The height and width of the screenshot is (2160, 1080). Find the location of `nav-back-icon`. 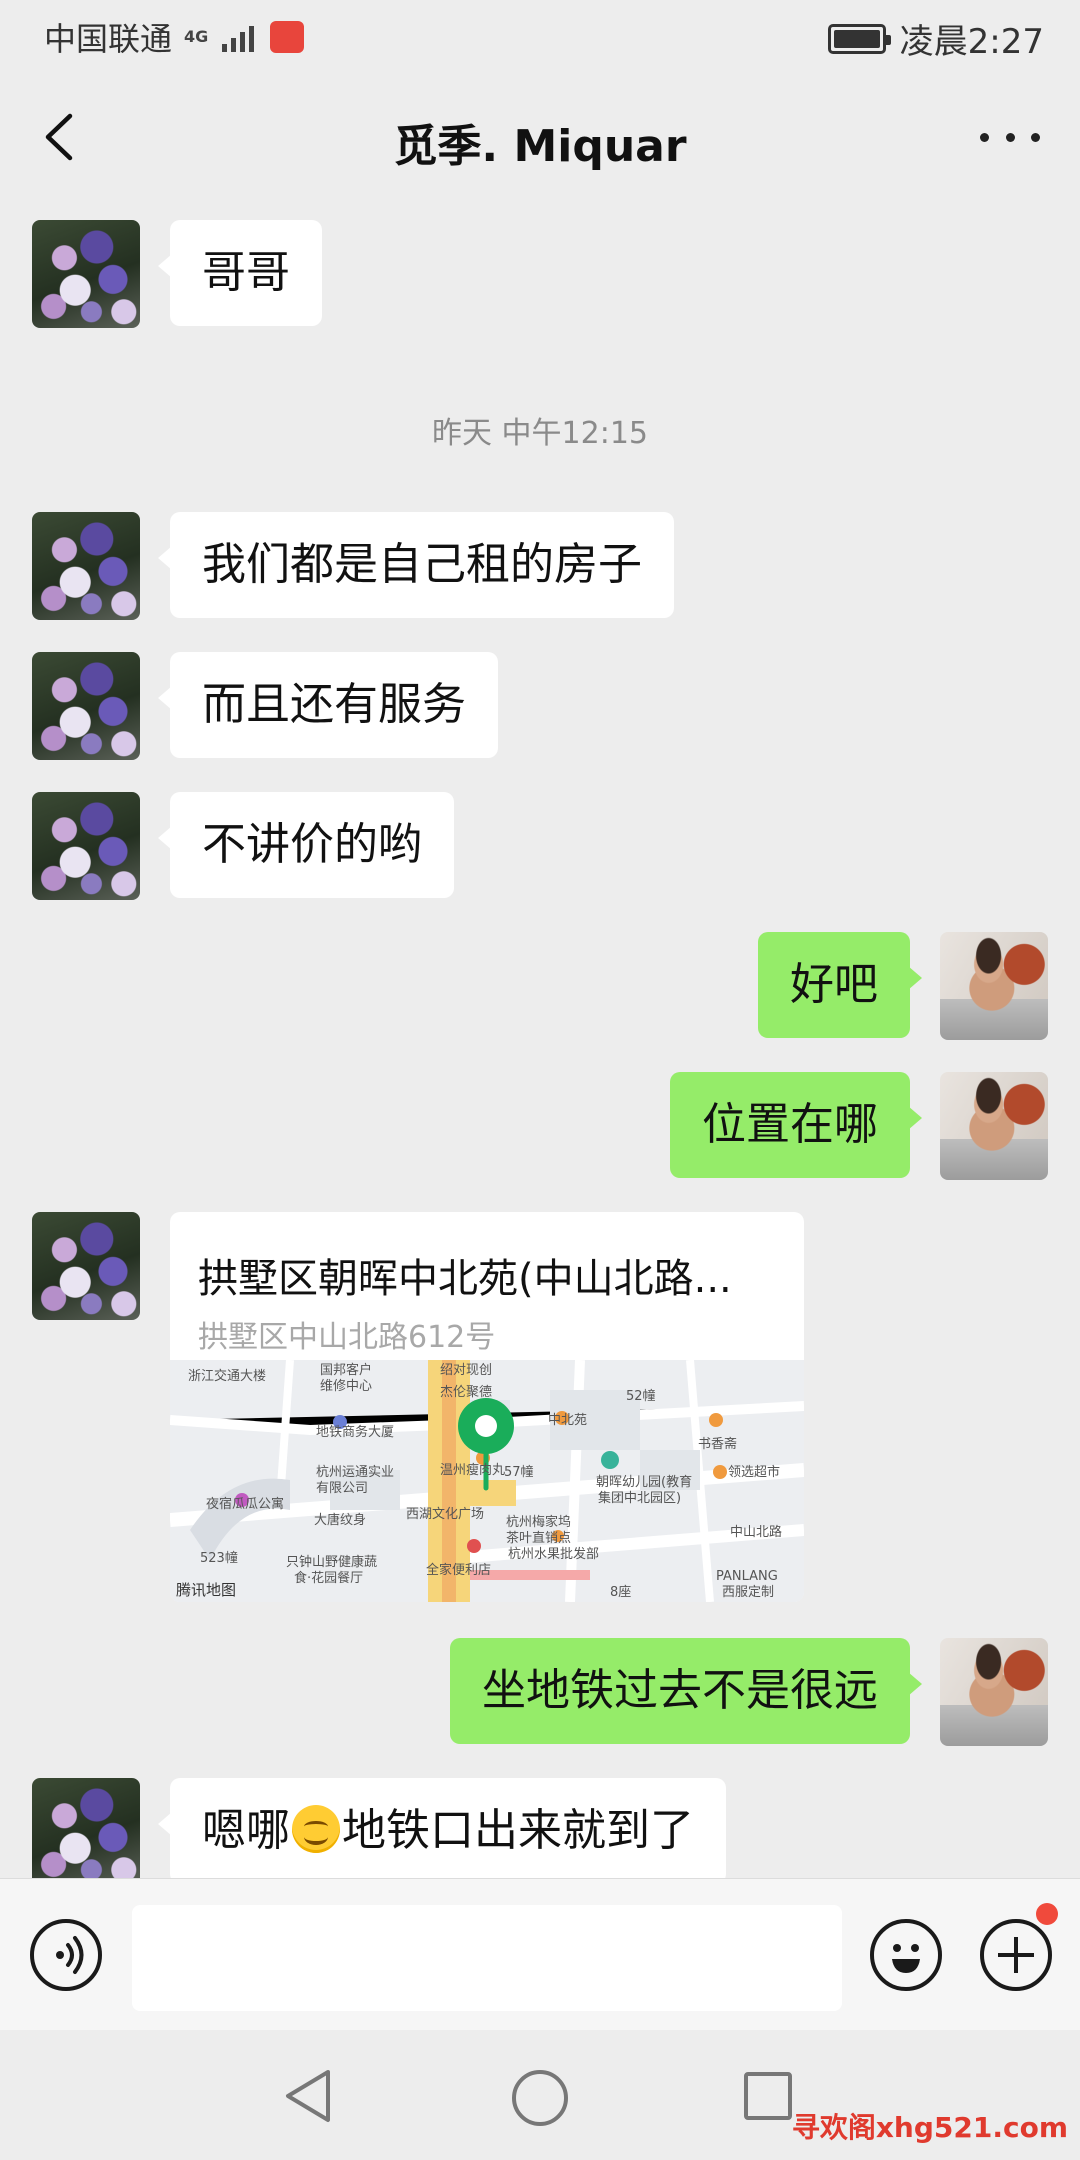

nav-back-icon is located at coordinates (308, 2096).